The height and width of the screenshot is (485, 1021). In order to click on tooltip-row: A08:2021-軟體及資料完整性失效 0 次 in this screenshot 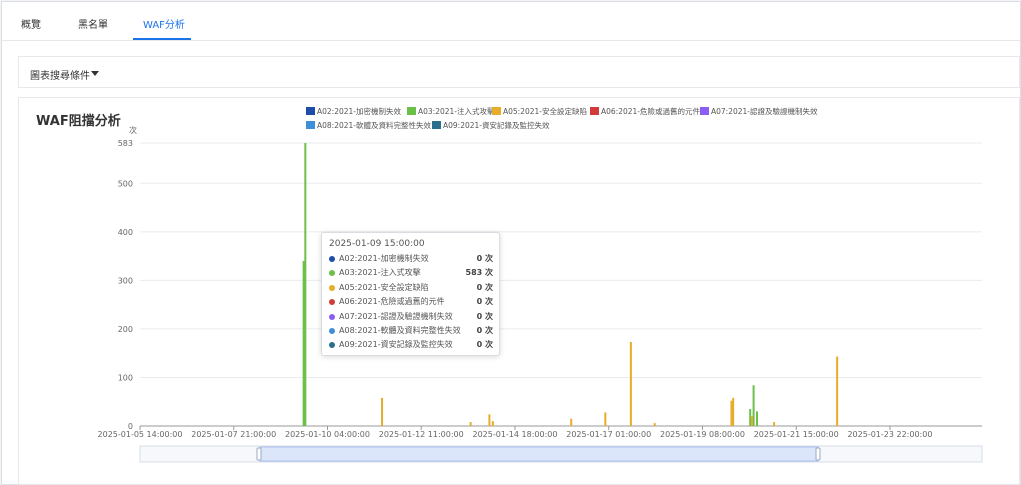, I will do `click(411, 331)`.